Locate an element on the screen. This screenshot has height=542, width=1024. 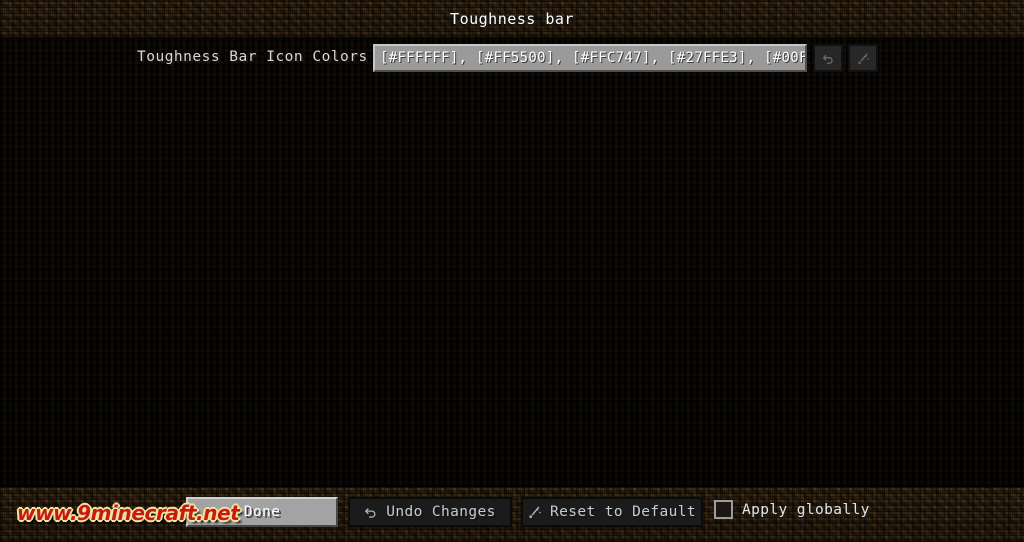
reset-to-default-label: Reset to Default is located at coordinates (623, 512).